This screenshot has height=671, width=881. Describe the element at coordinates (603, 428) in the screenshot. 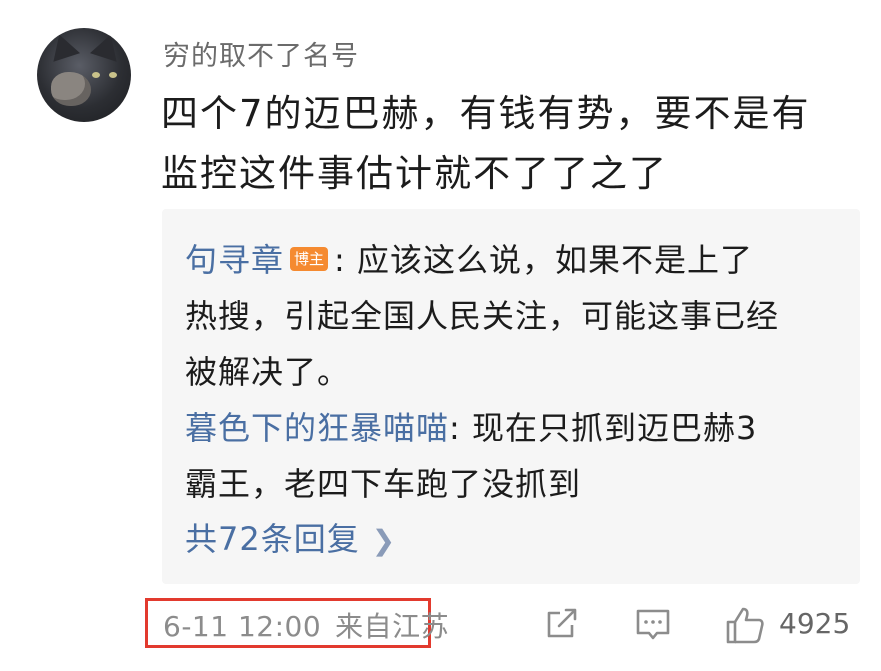

I see `reply-text-line-1: : 现在只抓到迈巴赫3` at that location.